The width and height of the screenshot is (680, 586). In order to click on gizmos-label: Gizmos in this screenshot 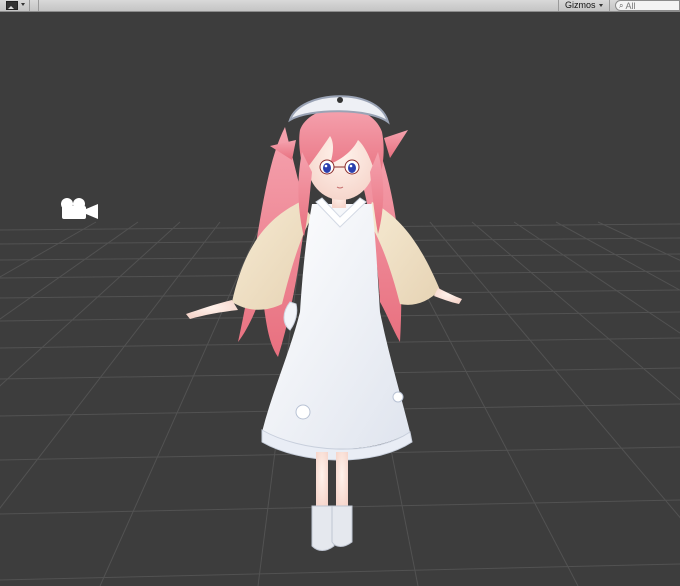, I will do `click(580, 5)`.